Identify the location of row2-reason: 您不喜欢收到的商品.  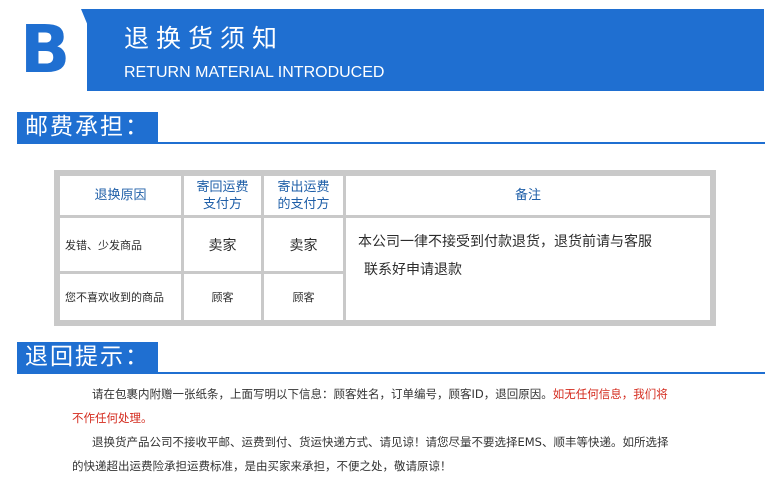
(120, 297).